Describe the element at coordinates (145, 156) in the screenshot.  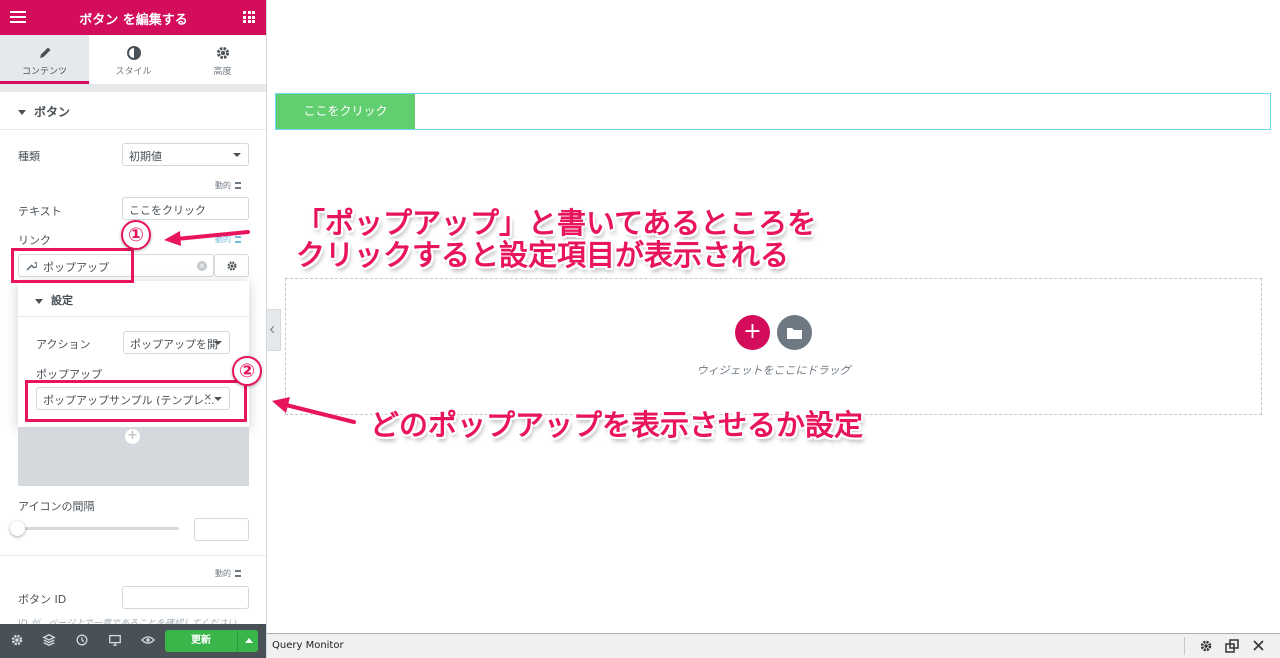
I see `type-select-value: 初期値` at that location.